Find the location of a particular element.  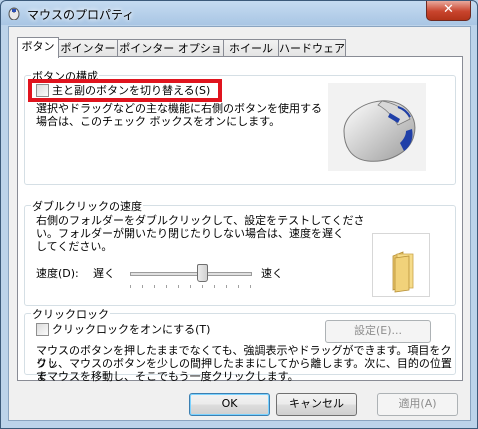

swap-buttons-label: 主と副のボタンを切り替える(S) is located at coordinates (131, 90).